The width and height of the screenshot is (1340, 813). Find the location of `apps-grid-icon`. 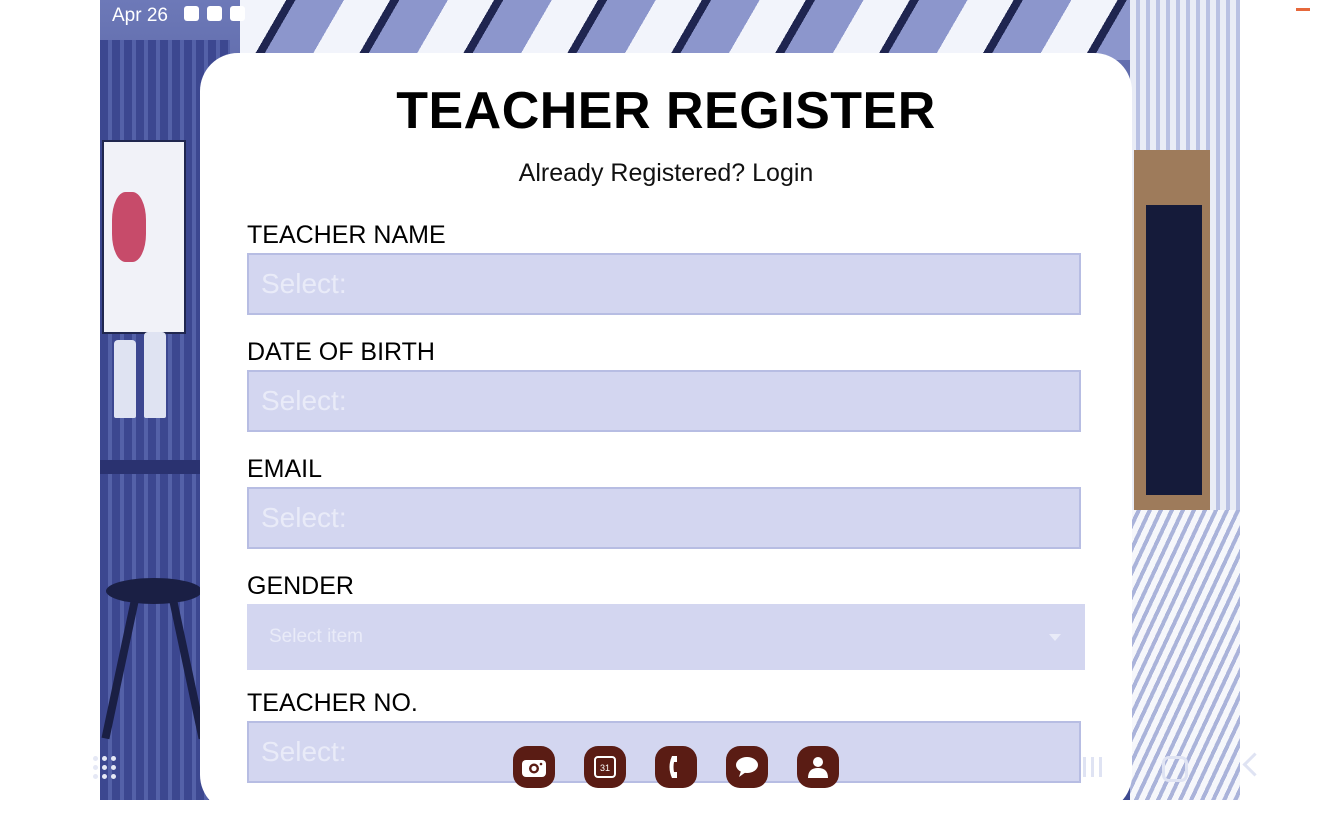

apps-grid-icon is located at coordinates (104, 767).